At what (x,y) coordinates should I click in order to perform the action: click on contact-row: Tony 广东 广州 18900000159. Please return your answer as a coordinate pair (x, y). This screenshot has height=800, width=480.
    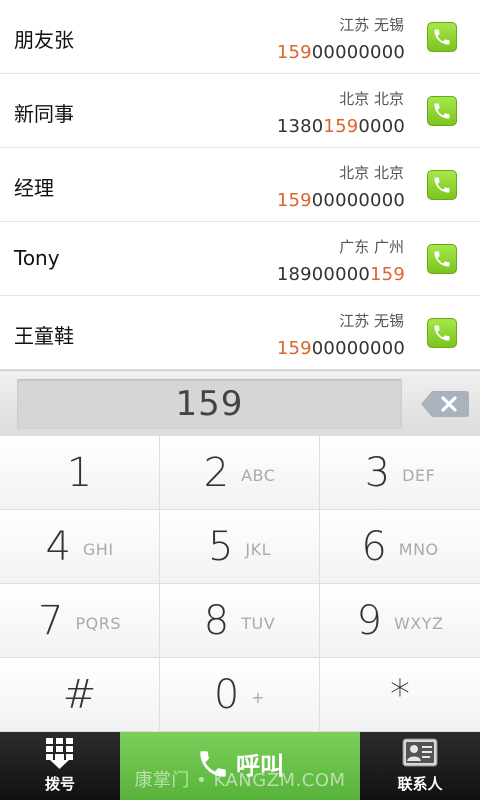
    Looking at the image, I should click on (240, 259).